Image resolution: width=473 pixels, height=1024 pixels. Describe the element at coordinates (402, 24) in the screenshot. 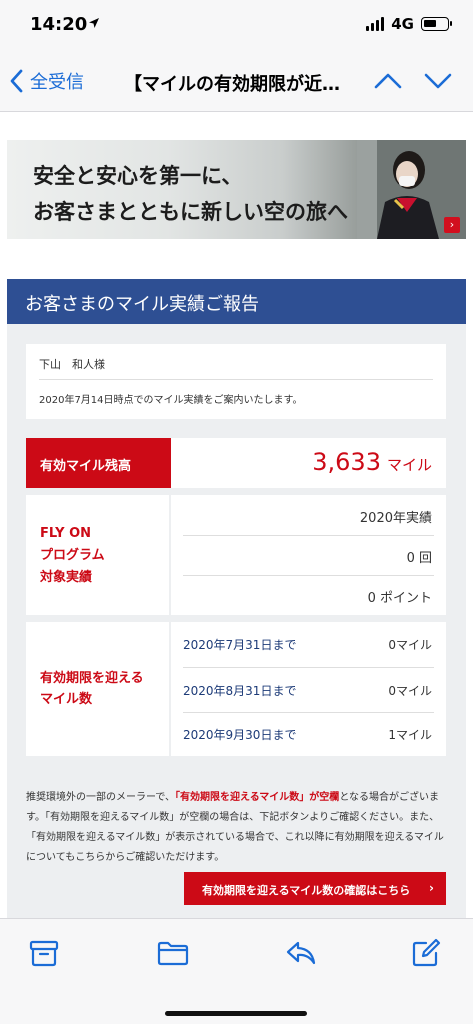

I see `network-type: 4G` at that location.